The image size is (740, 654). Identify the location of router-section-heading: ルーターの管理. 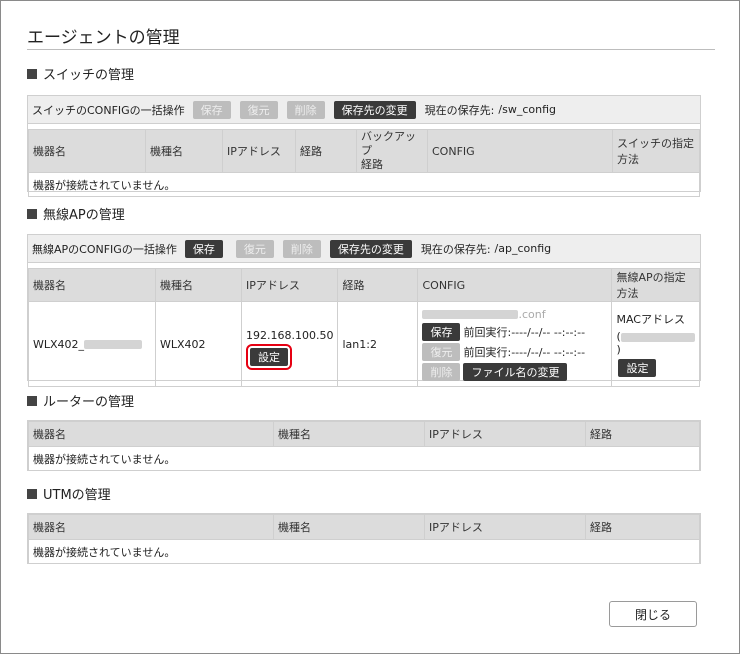
(80, 400).